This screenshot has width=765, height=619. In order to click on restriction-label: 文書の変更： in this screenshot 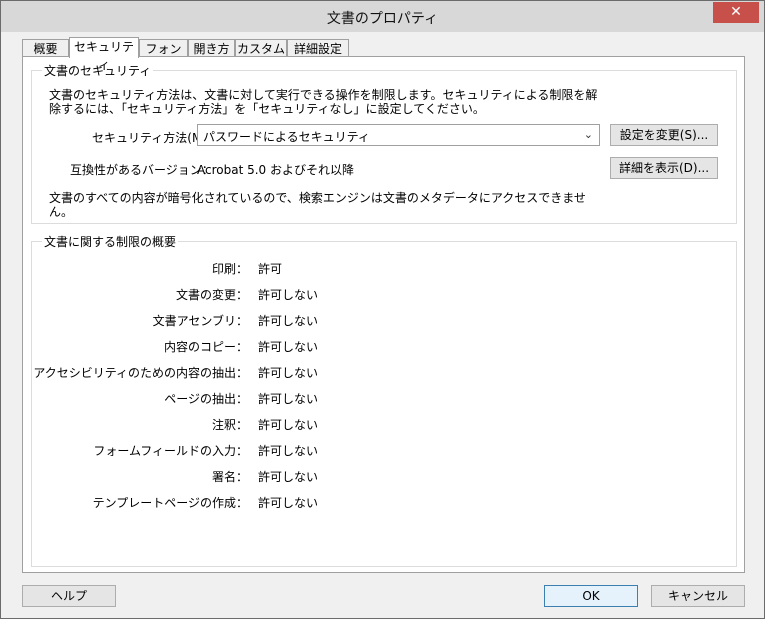, I will do `click(211, 295)`.